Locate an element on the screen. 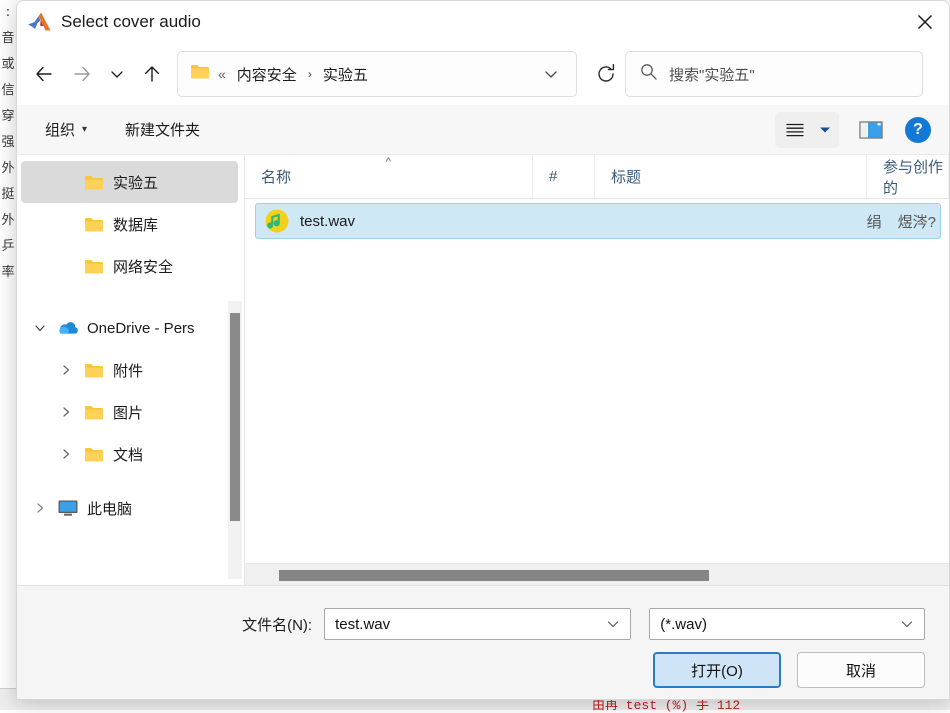 This screenshot has height=713, width=950. organize-button: 组织 ▾ is located at coordinates (66, 129).